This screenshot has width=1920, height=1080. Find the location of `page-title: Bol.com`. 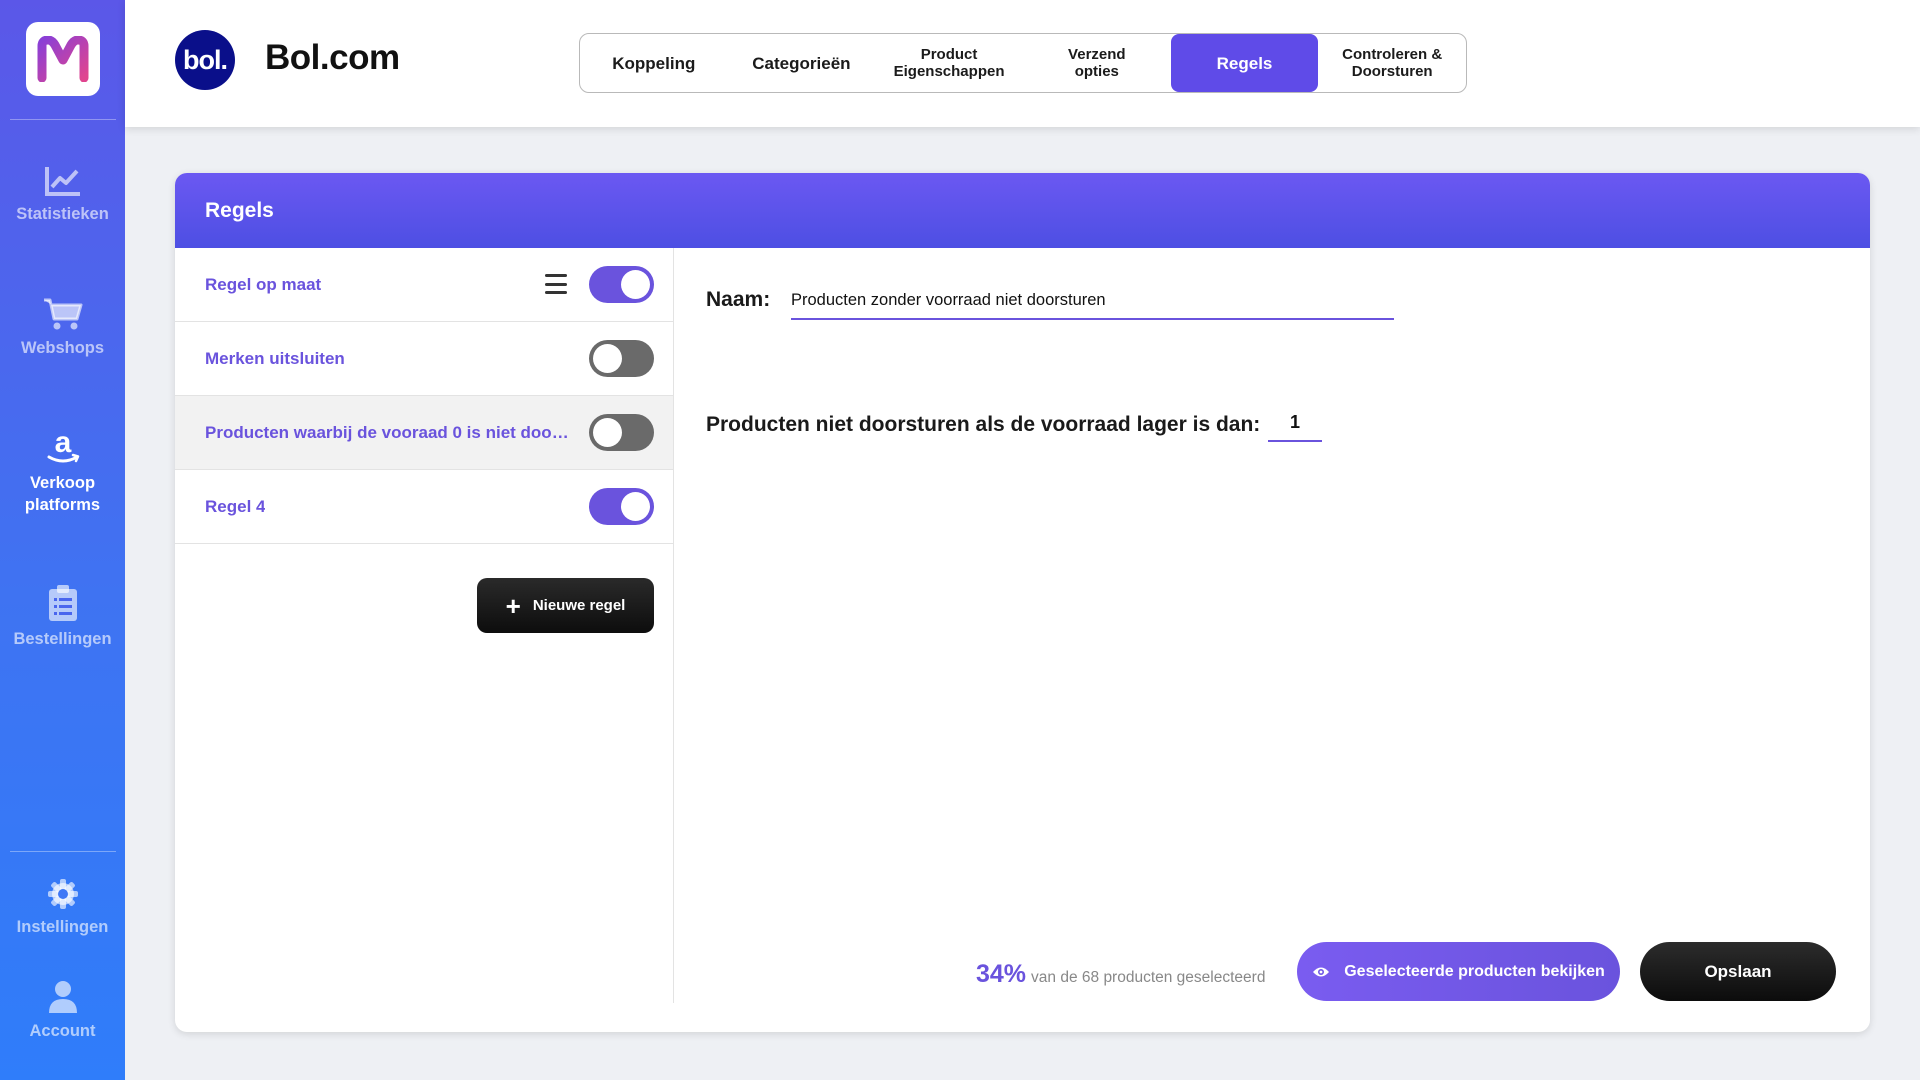

page-title: Bol.com is located at coordinates (332, 57).